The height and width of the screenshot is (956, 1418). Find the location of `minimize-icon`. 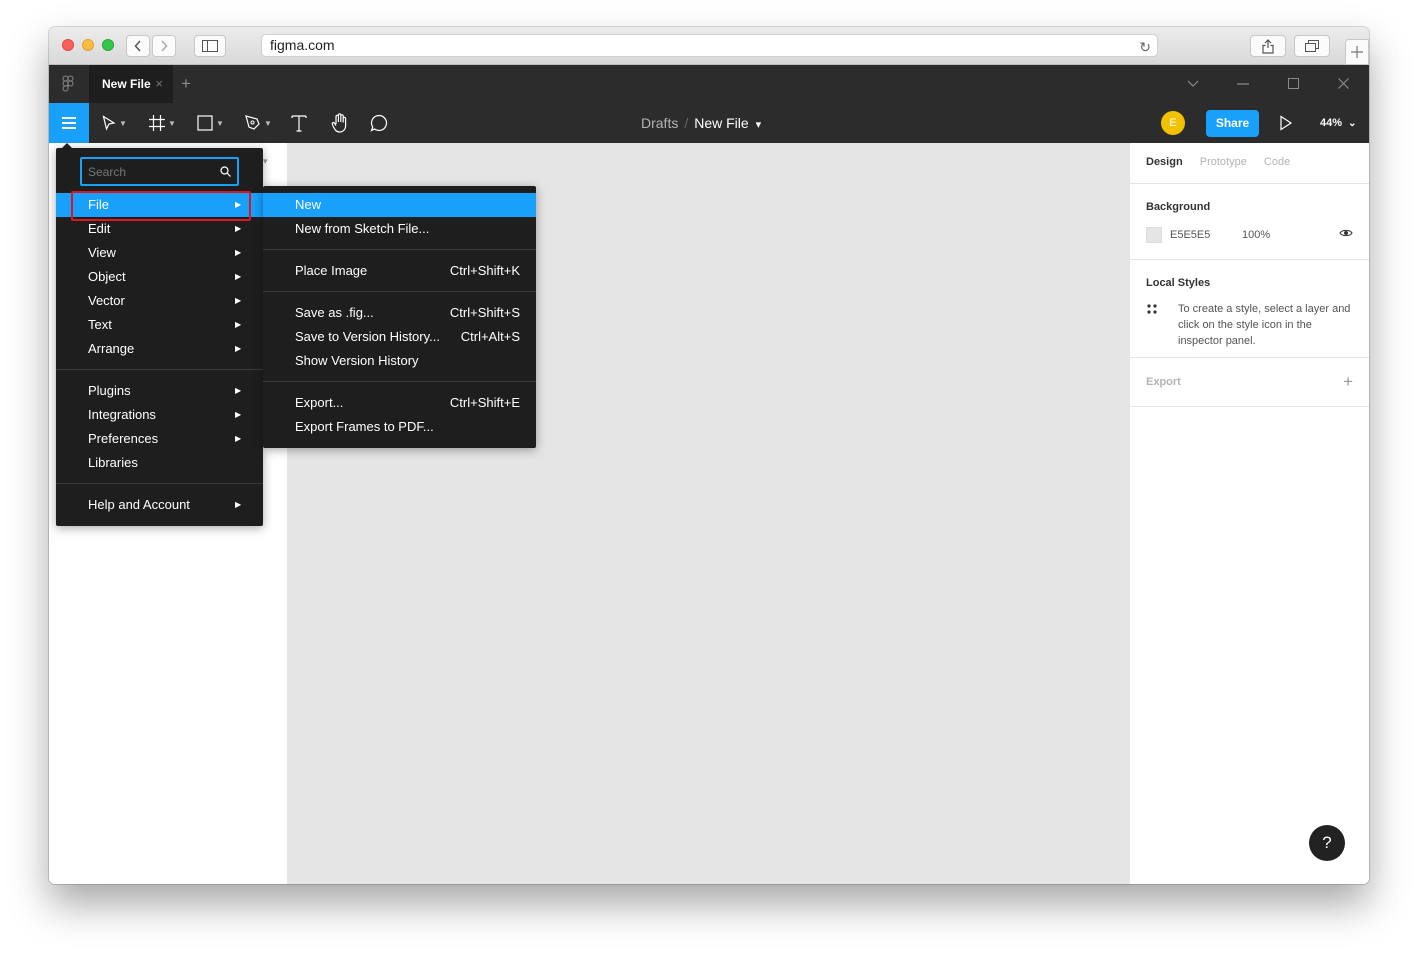

minimize-icon is located at coordinates (1243, 84).